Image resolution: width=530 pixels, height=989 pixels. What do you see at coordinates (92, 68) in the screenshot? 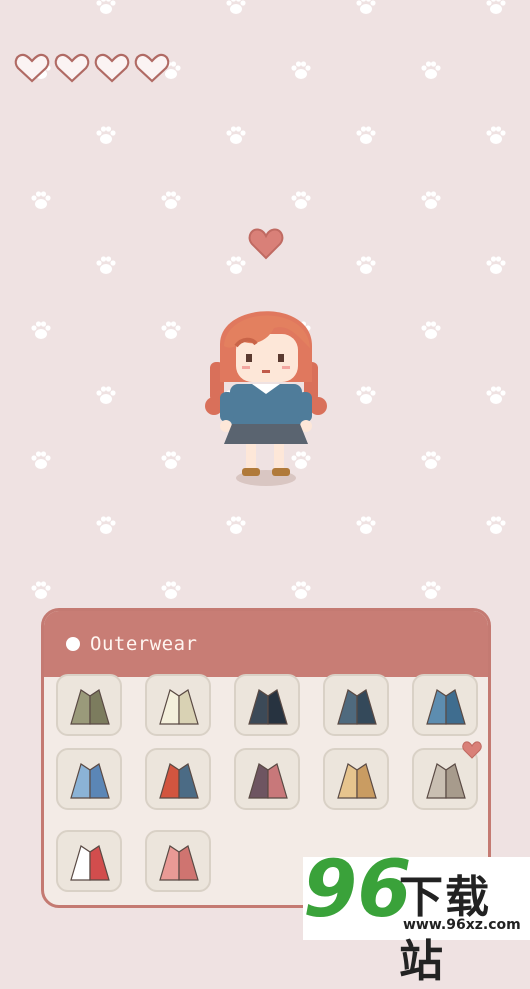
I see `health-hearts` at bounding box center [92, 68].